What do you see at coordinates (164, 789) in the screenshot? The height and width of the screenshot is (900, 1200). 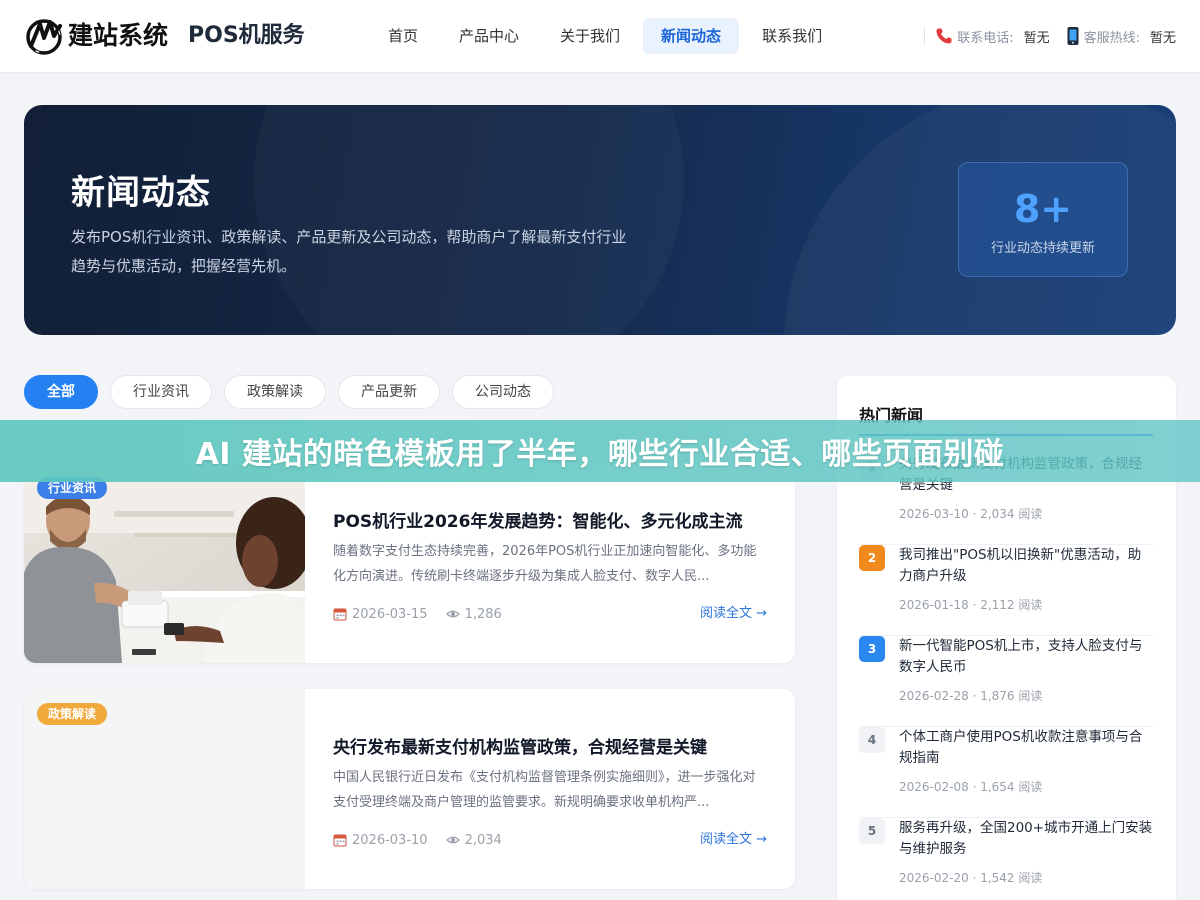 I see `article-thumbnail: 政策解读` at bounding box center [164, 789].